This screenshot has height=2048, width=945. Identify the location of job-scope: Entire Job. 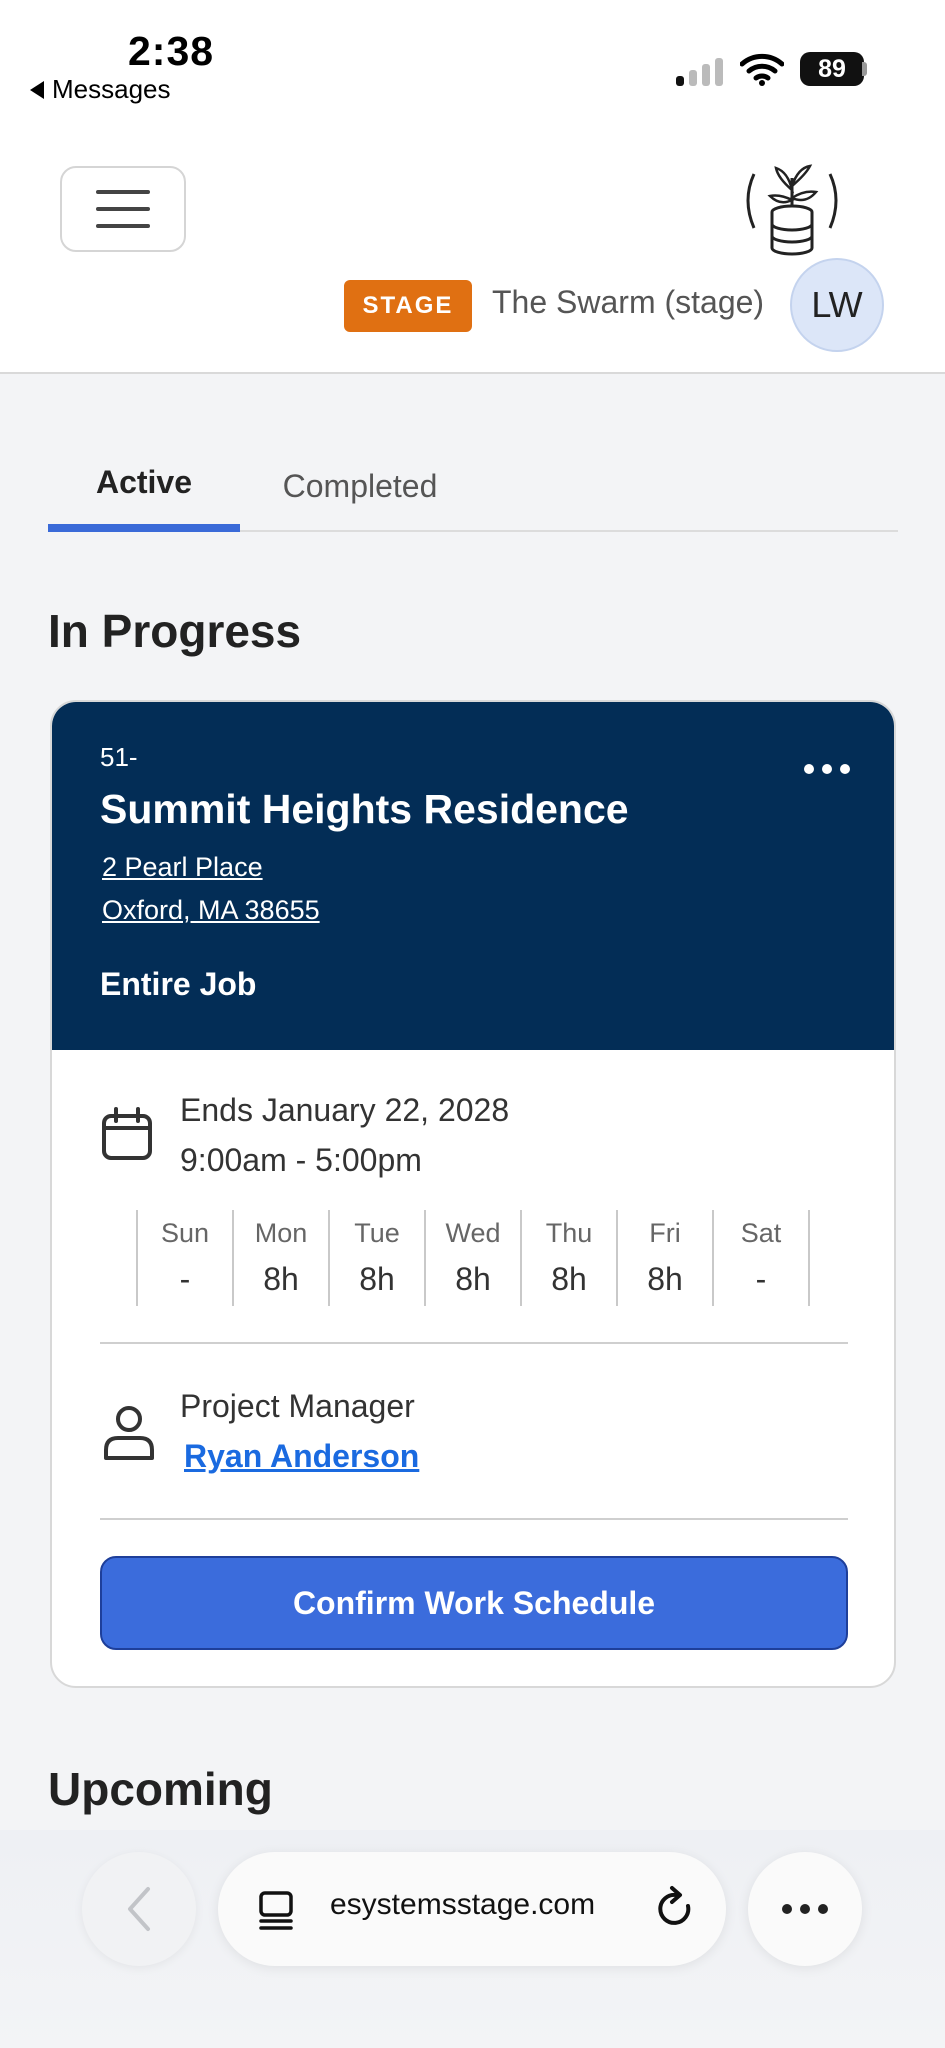
(178, 984).